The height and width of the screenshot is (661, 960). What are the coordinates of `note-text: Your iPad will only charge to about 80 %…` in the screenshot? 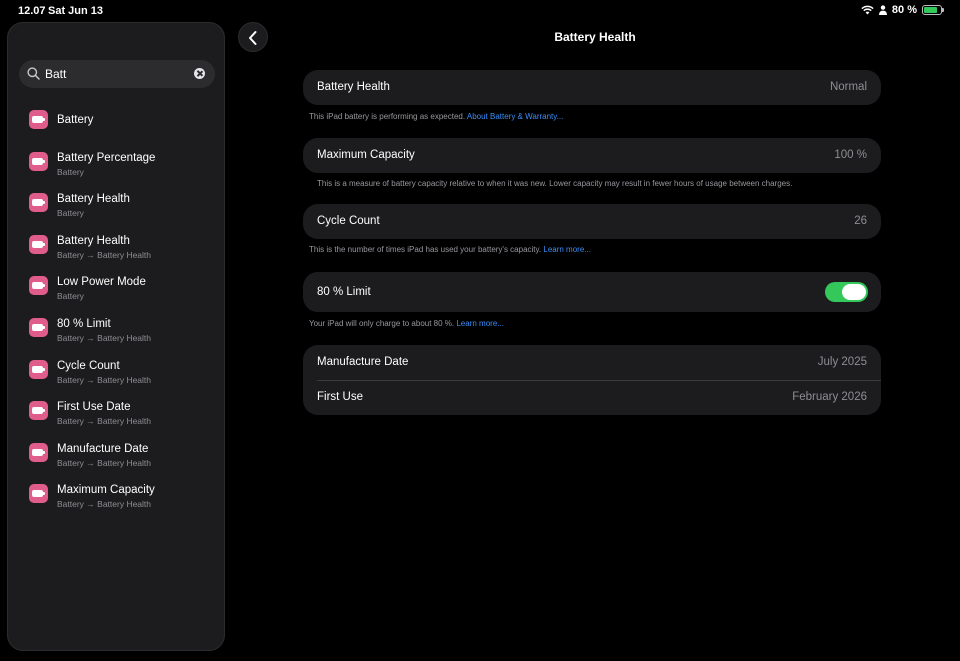 It's located at (383, 323).